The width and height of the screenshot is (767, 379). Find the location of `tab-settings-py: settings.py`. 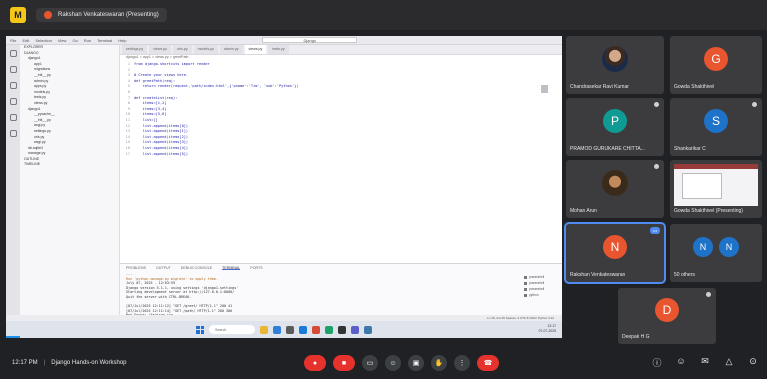

tab-settings-py: settings.py is located at coordinates (135, 49).